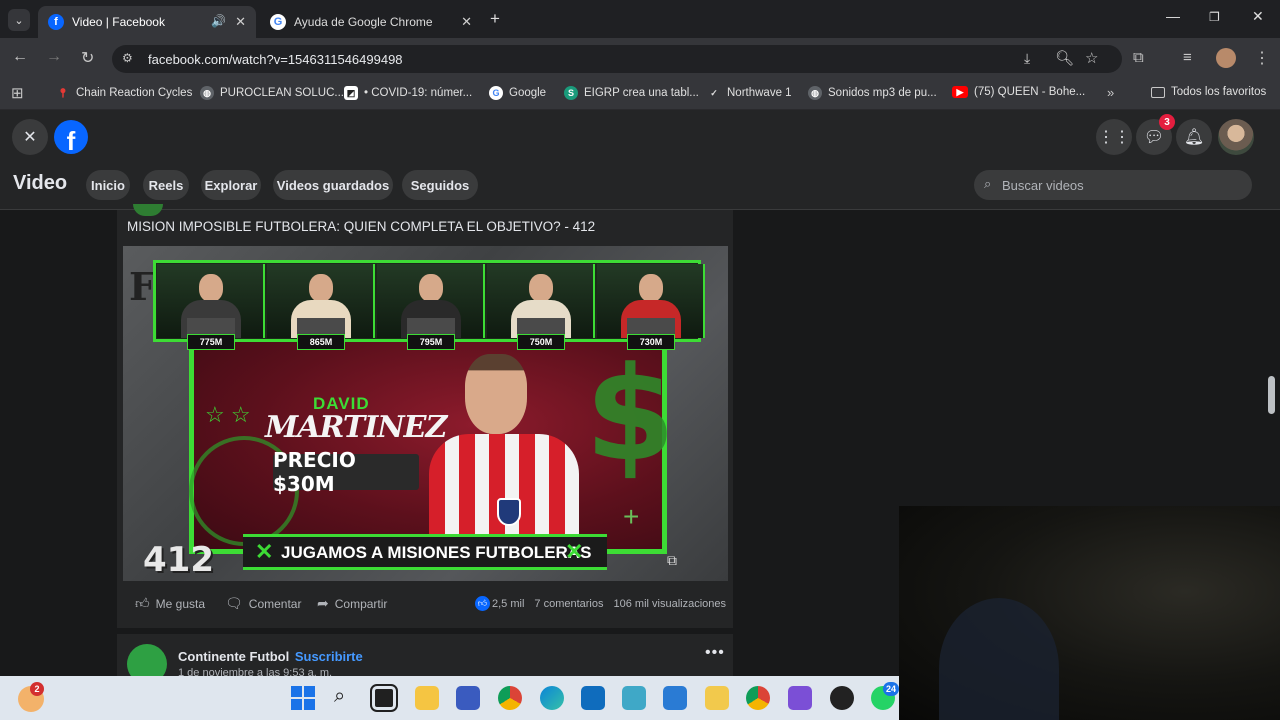 This screenshot has width=1280, height=720. What do you see at coordinates (255, 671) in the screenshot?
I see `post-date: 1 de noviembre a las 9:53 a. m.` at bounding box center [255, 671].